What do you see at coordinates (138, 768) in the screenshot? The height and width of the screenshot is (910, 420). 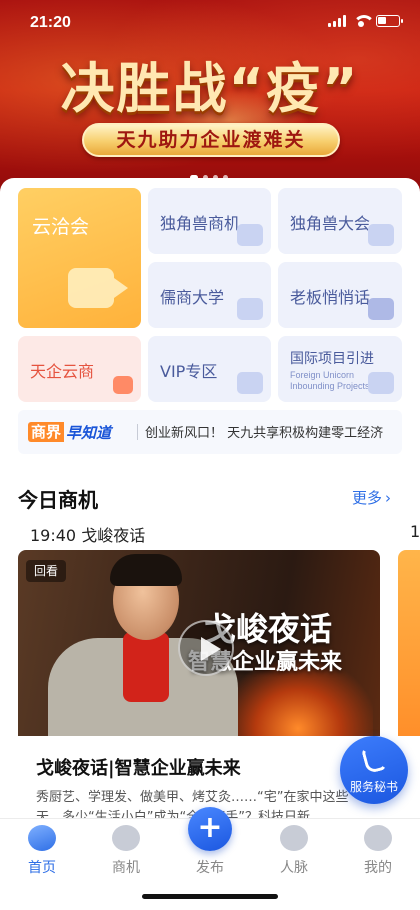 I see `article-title: 戈峻夜话|智慧企业赢未来` at bounding box center [138, 768].